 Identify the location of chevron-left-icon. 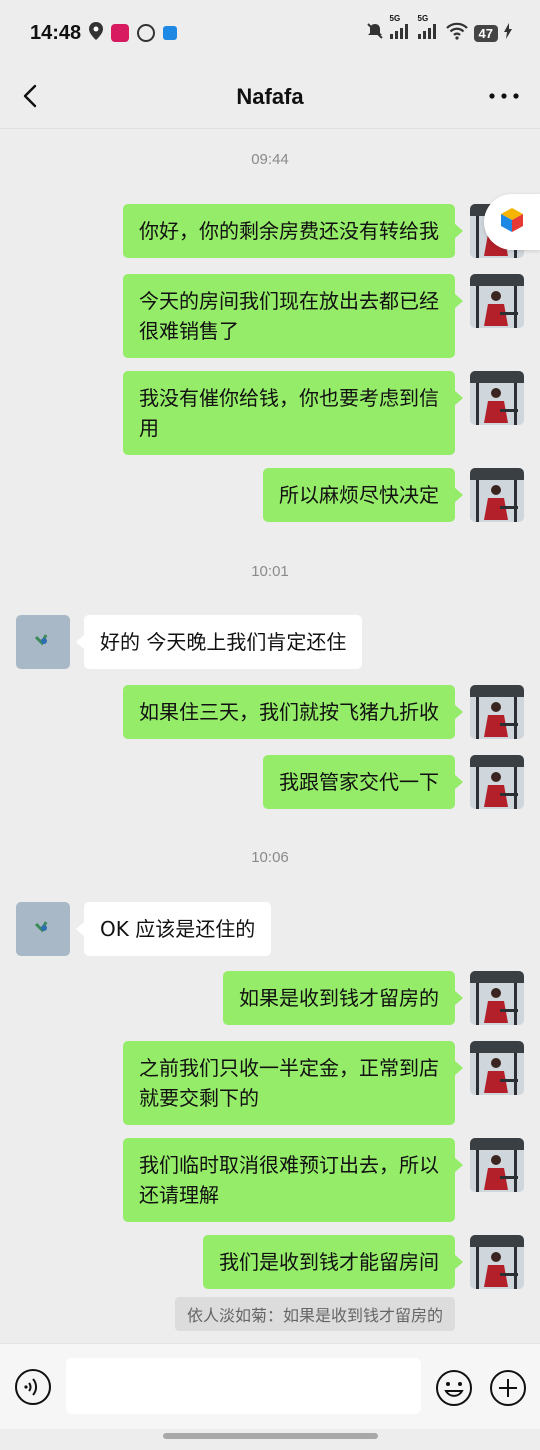
(32, 96).